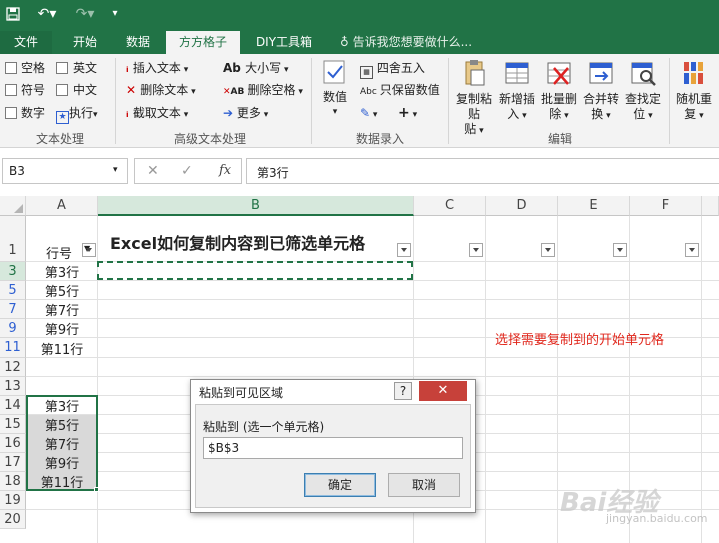 This screenshot has width=719, height=543. Describe the element at coordinates (157, 114) in the screenshot. I see `extract-text-button: ᵢ 截取文本 ▾` at that location.